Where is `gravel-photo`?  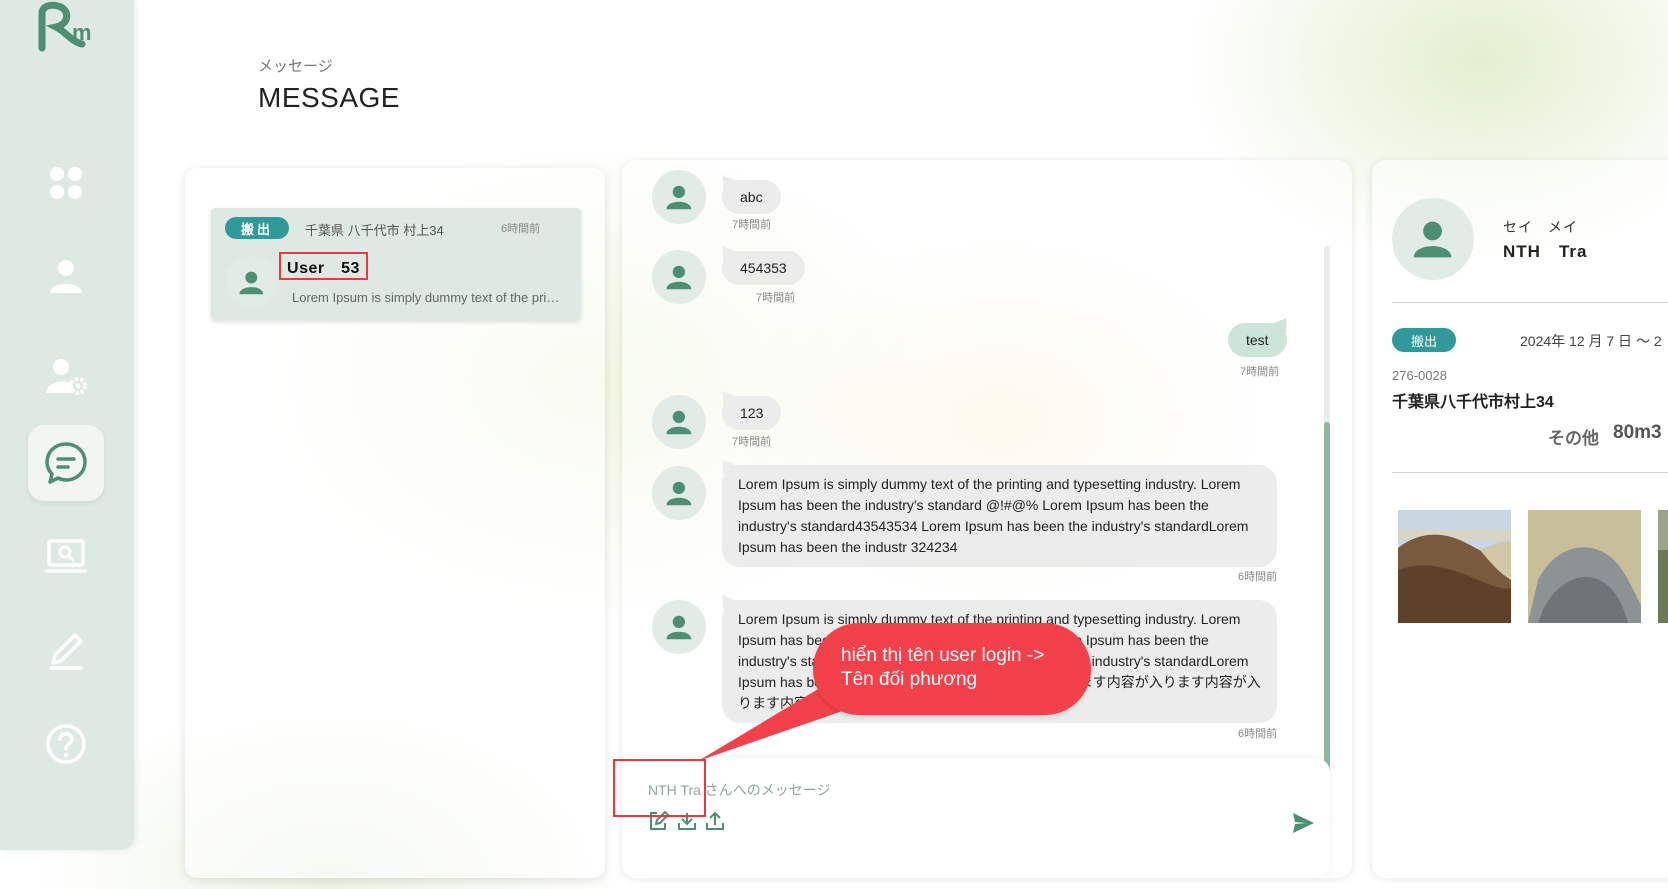
gravel-photo is located at coordinates (1584, 566).